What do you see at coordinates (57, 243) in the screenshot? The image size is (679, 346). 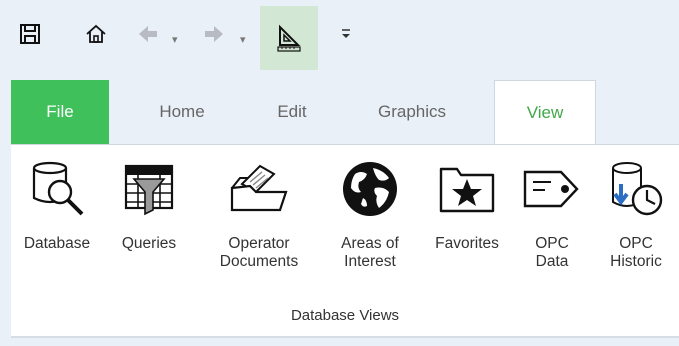 I see `database-label: Database` at bounding box center [57, 243].